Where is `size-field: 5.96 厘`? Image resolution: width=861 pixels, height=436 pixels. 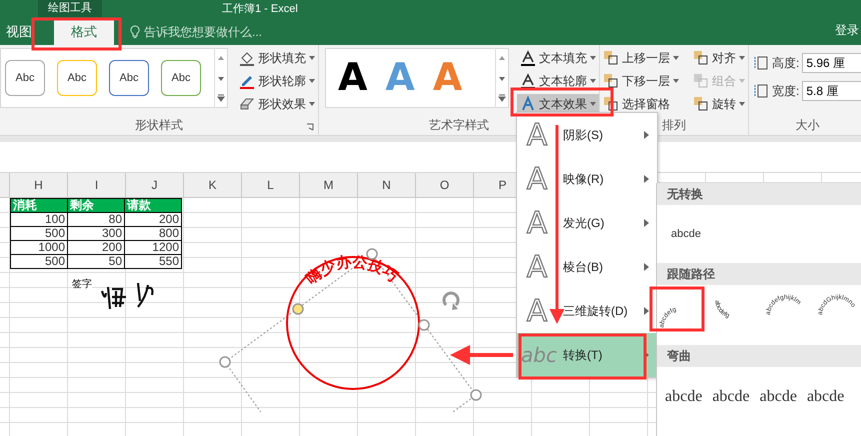 size-field: 5.96 厘 is located at coordinates (831, 63).